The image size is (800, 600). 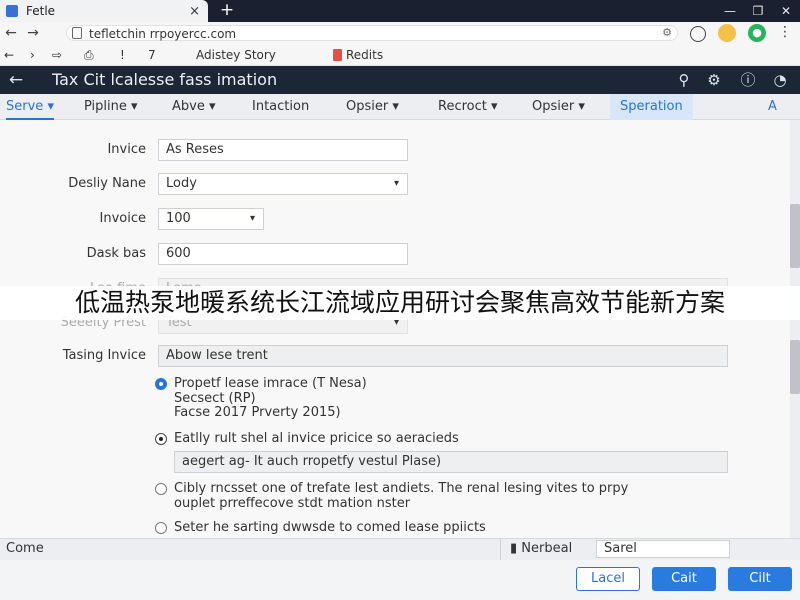 What do you see at coordinates (77, 33) in the screenshot?
I see `lock-icon` at bounding box center [77, 33].